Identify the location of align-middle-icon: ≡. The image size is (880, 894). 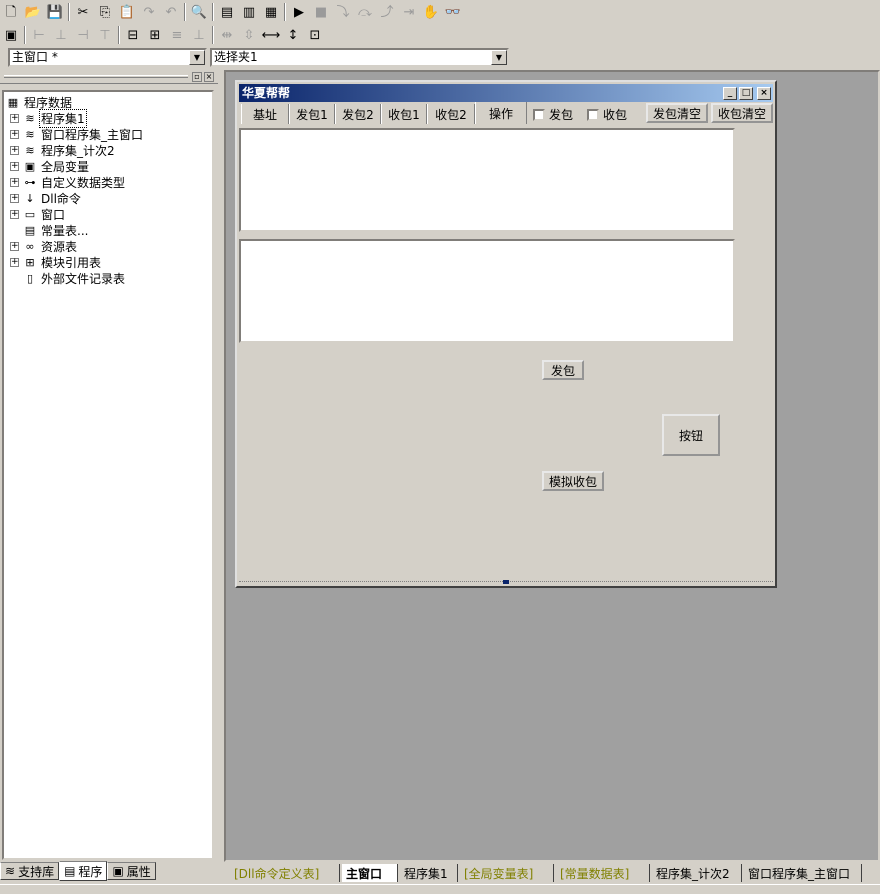
(177, 35).